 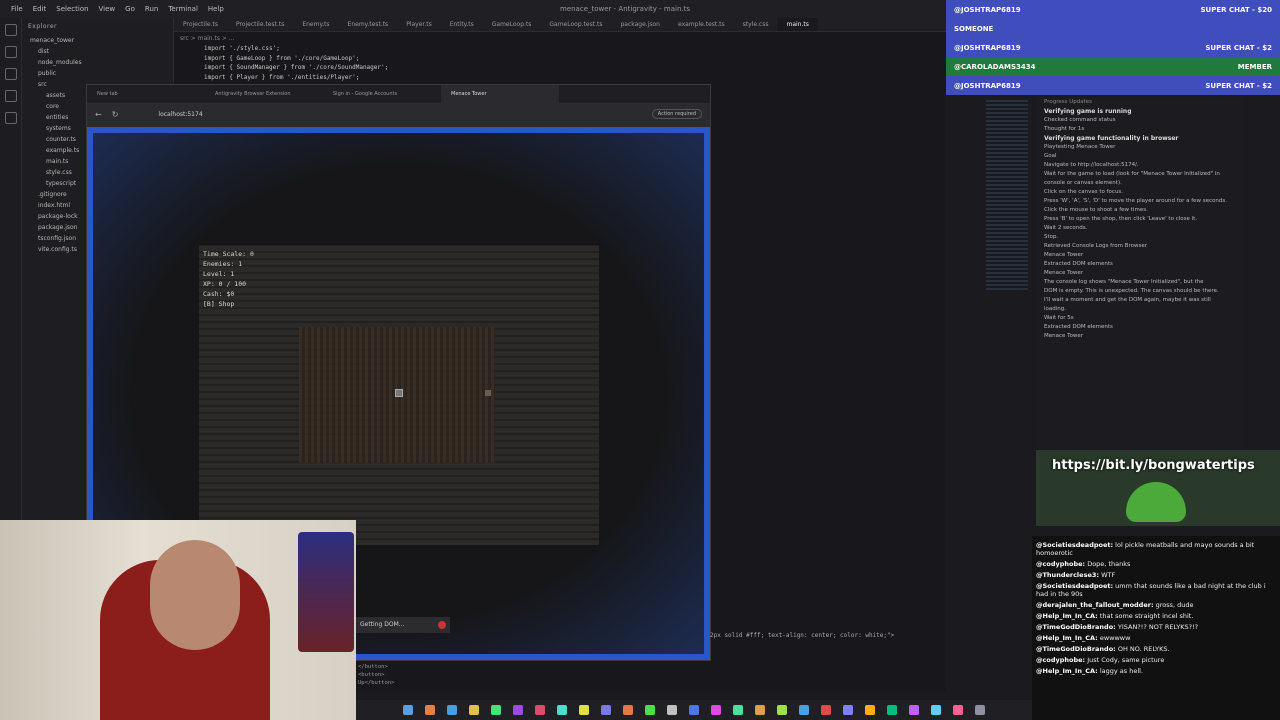 I want to click on editor-tab: main.ts, so click(x=797, y=24).